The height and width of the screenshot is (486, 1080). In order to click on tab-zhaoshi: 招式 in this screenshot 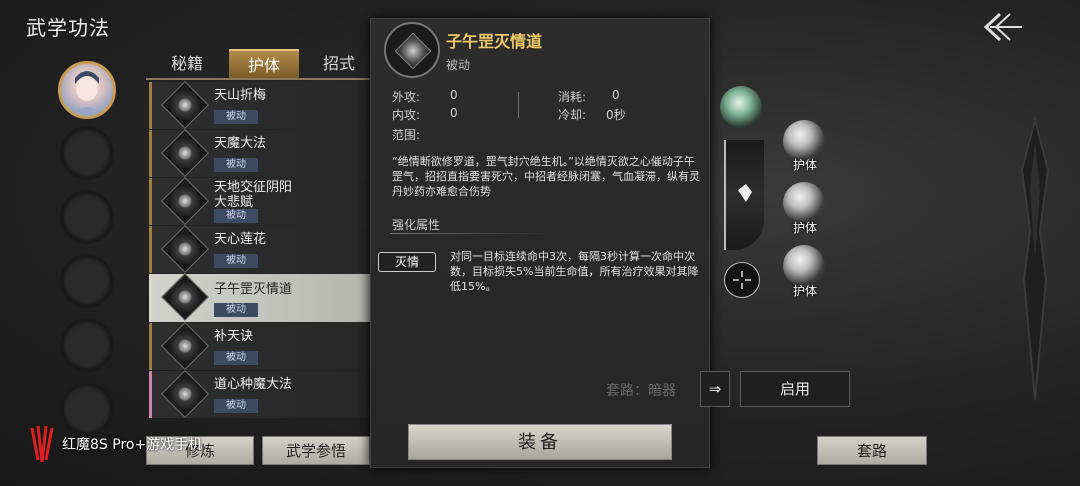, I will do `click(339, 64)`.